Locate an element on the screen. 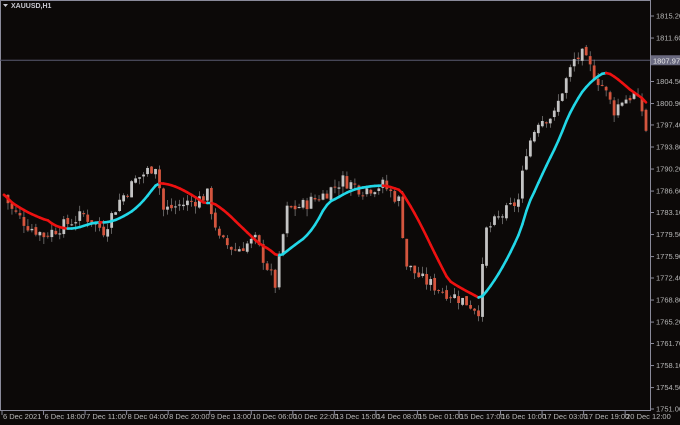  y-tick-label: 1783.10 is located at coordinates (668, 212).